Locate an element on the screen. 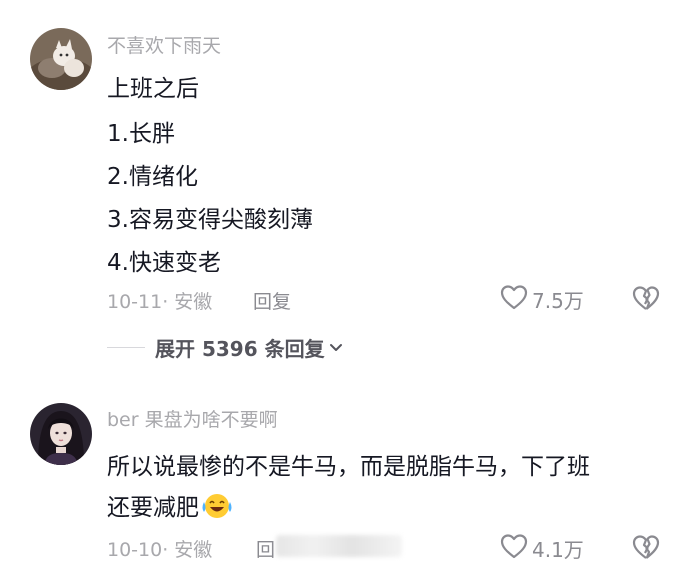 Image resolution: width=690 pixels, height=564 pixels. expand-replies-label: 展开 5396 条回复 is located at coordinates (240, 349).